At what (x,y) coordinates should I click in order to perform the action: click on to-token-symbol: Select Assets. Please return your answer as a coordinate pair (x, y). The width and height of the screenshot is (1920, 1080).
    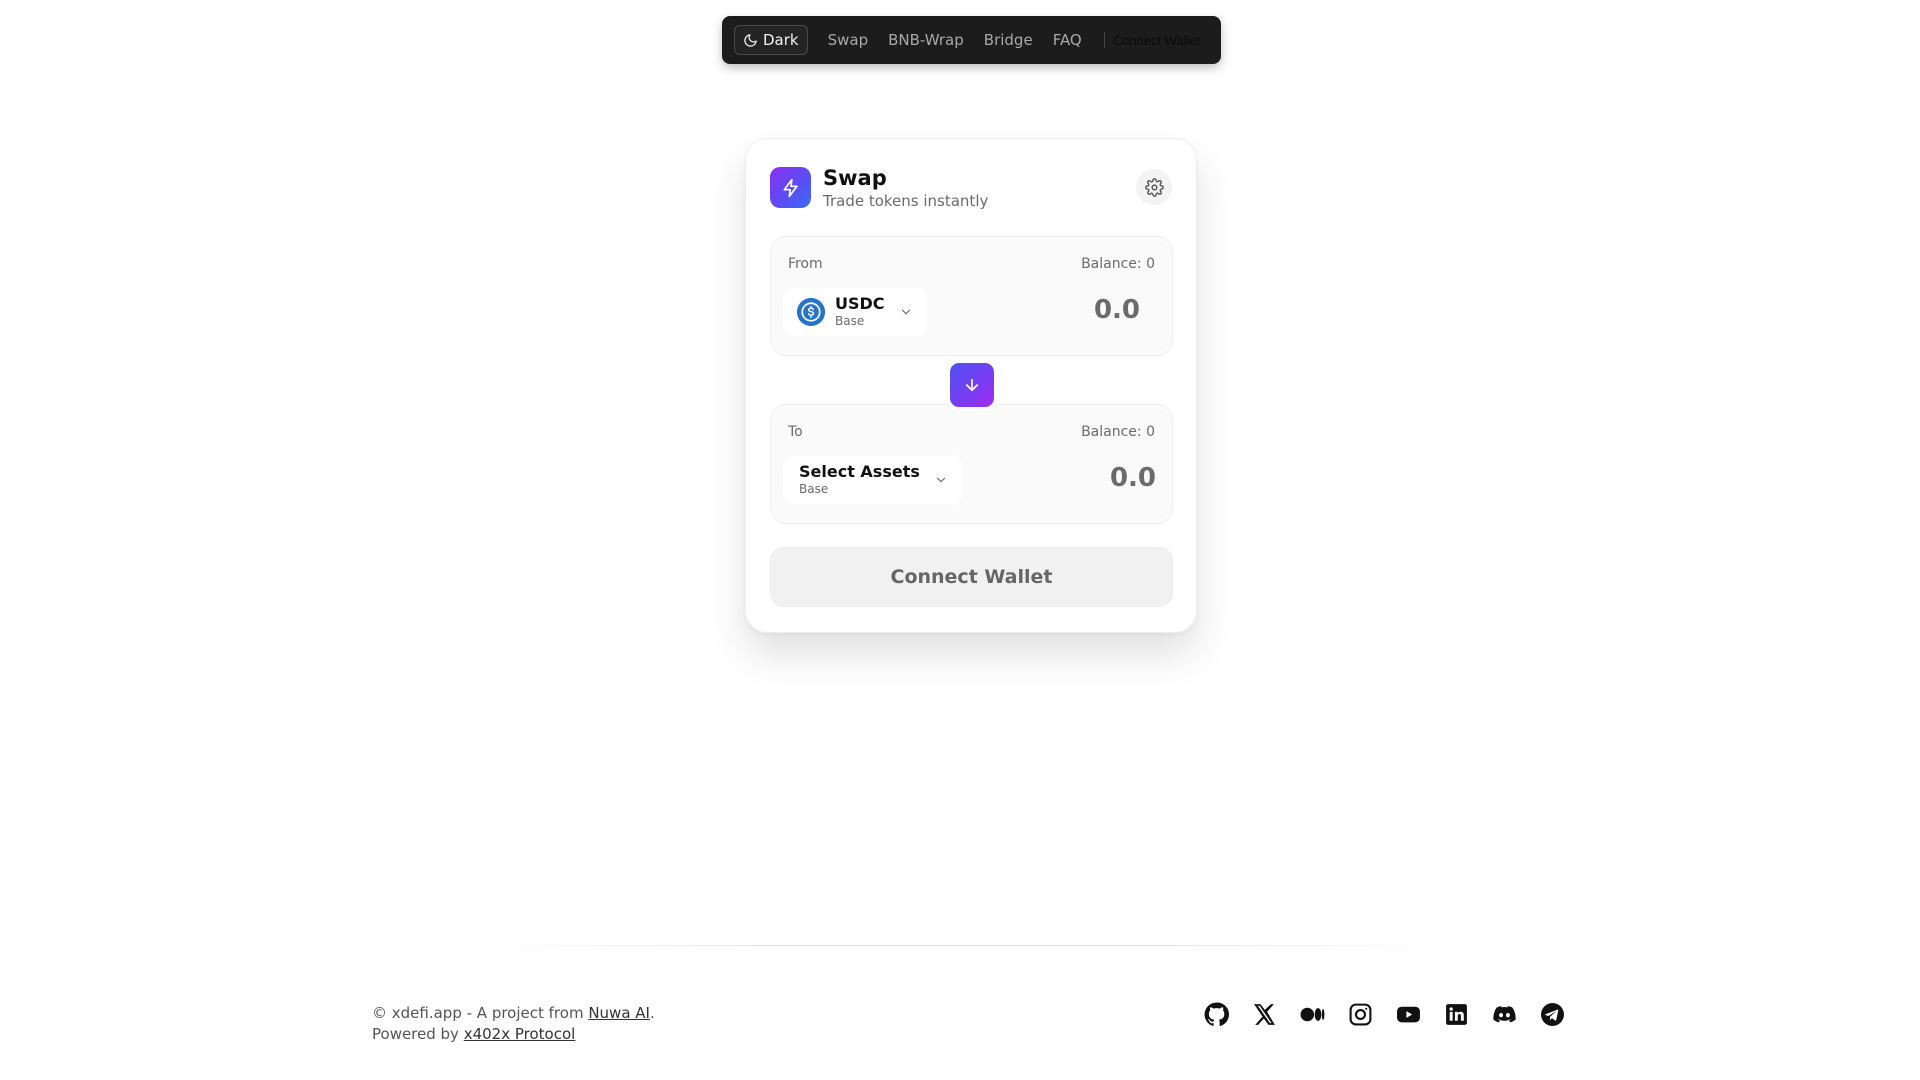
    Looking at the image, I should click on (859, 471).